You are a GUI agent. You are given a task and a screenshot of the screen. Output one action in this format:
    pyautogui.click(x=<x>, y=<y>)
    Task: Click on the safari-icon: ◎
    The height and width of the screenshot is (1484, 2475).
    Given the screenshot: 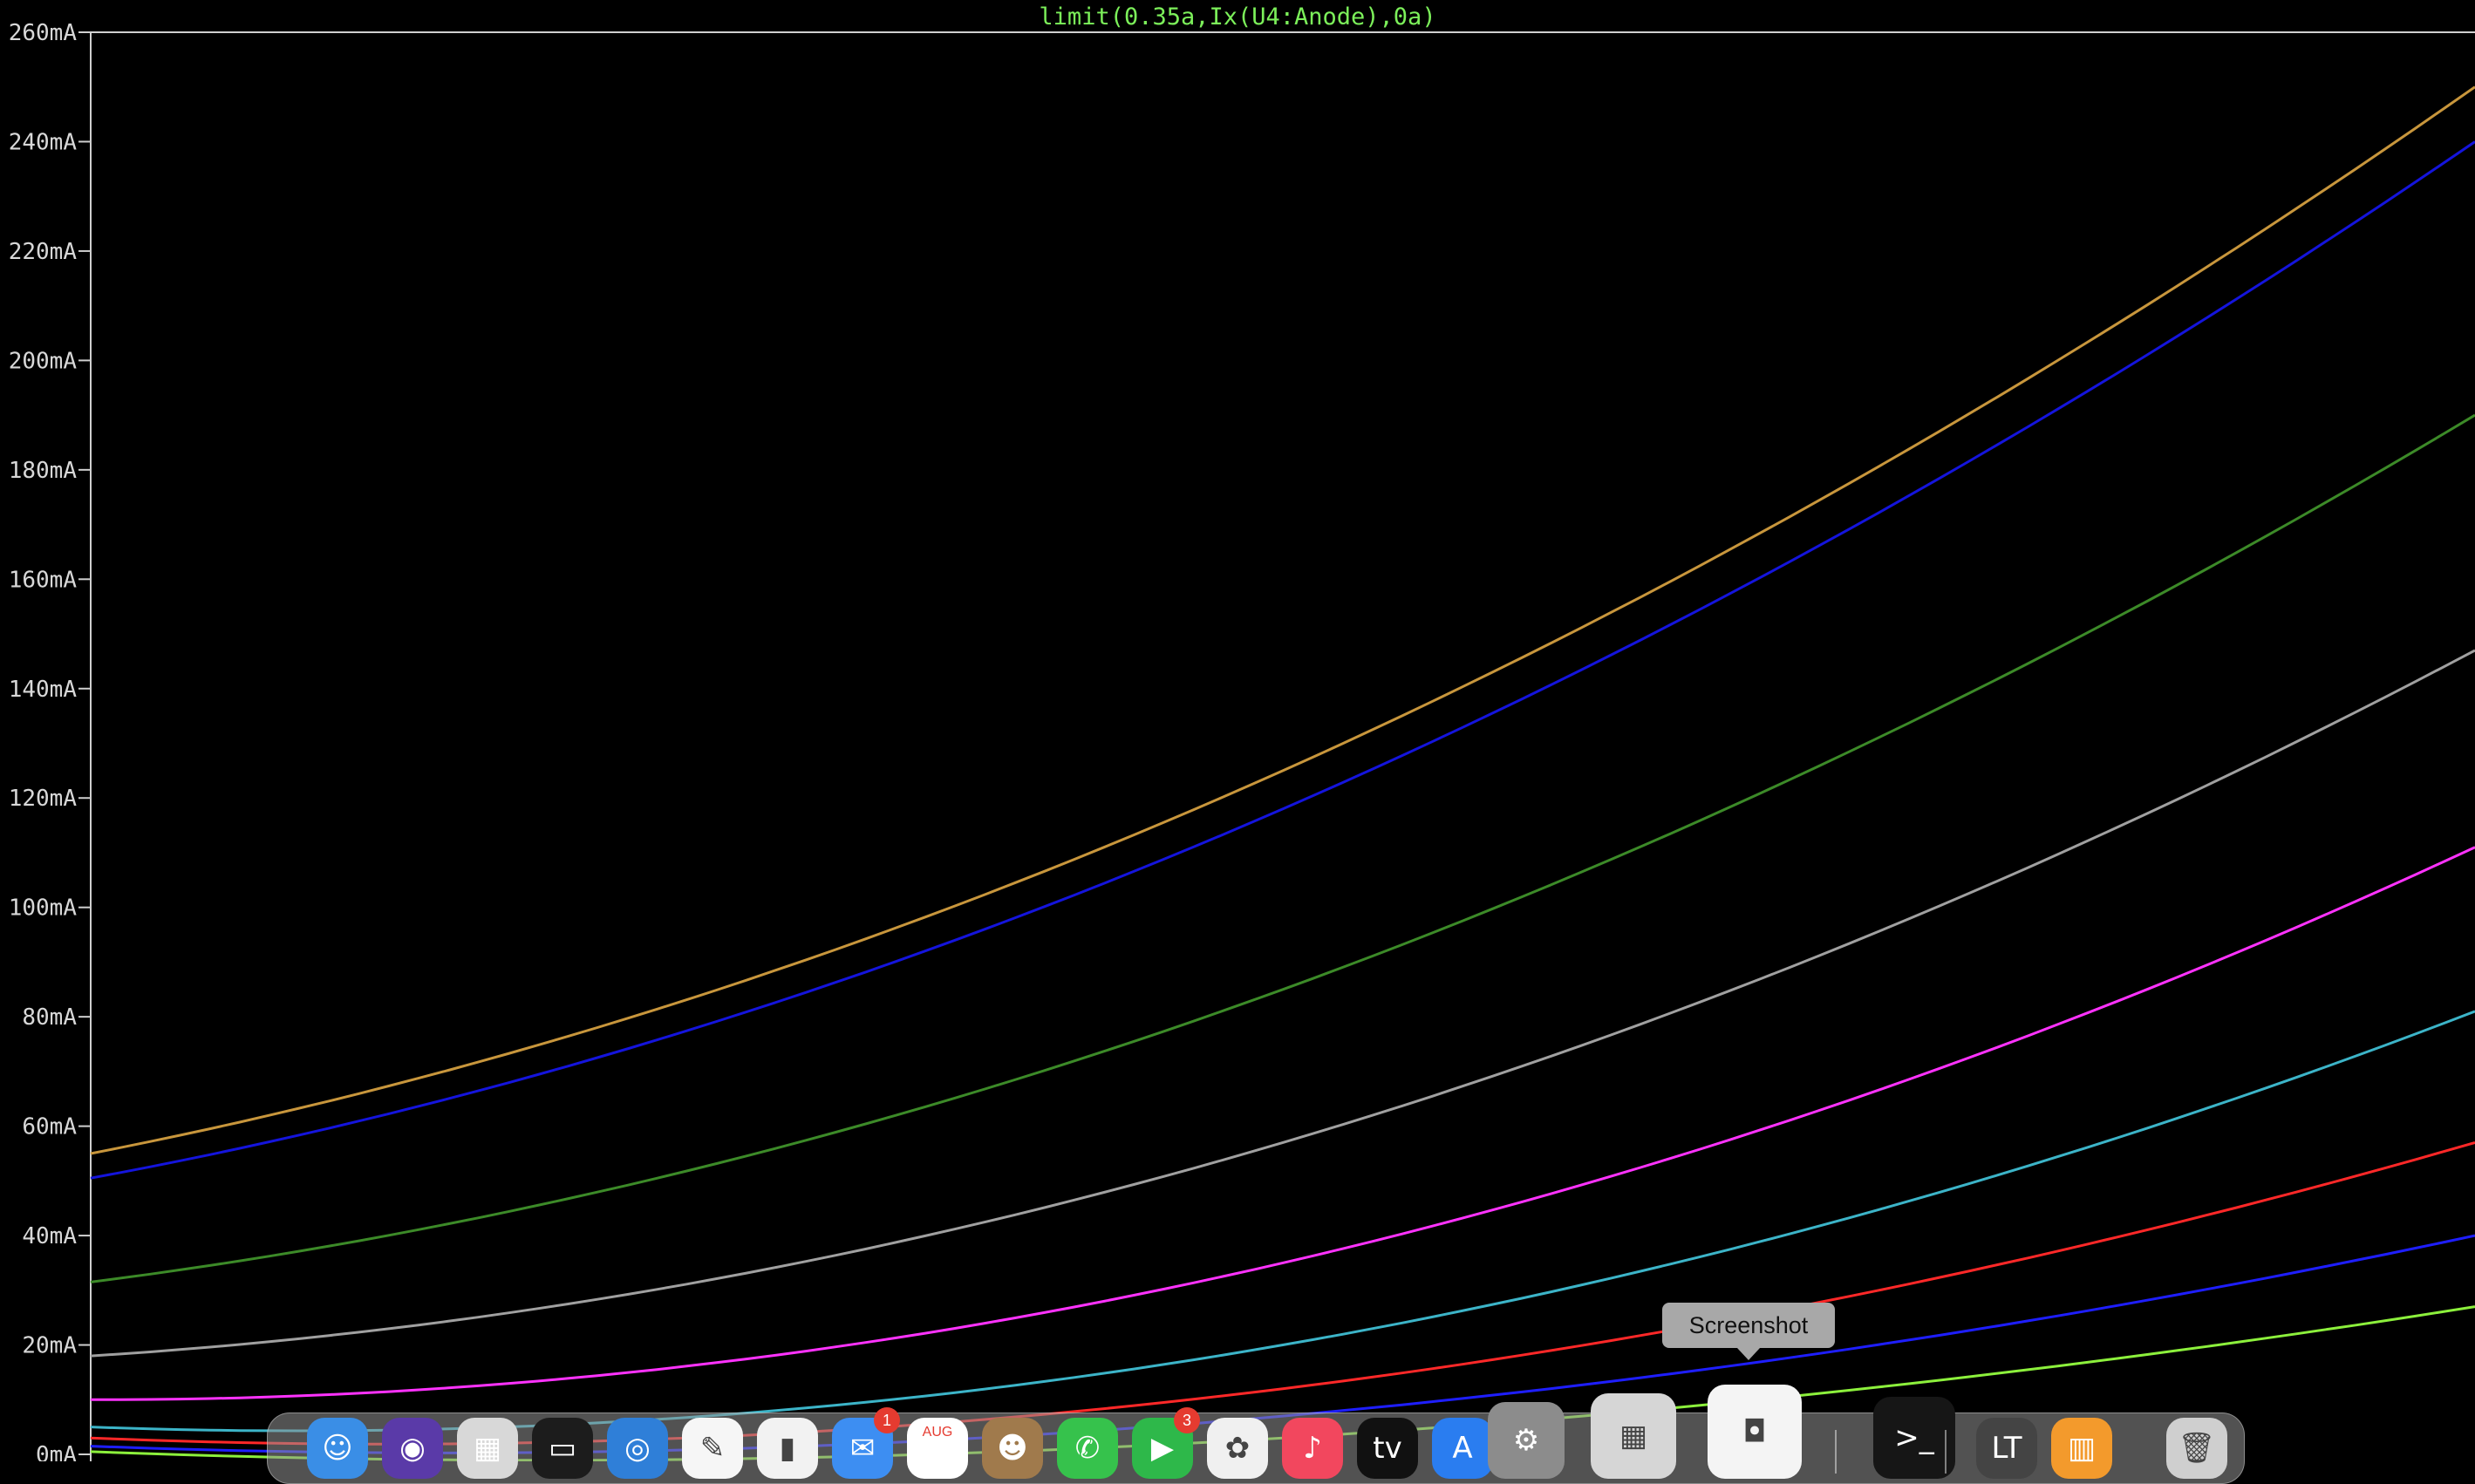 What is the action you would take?
    pyautogui.click(x=637, y=1448)
    